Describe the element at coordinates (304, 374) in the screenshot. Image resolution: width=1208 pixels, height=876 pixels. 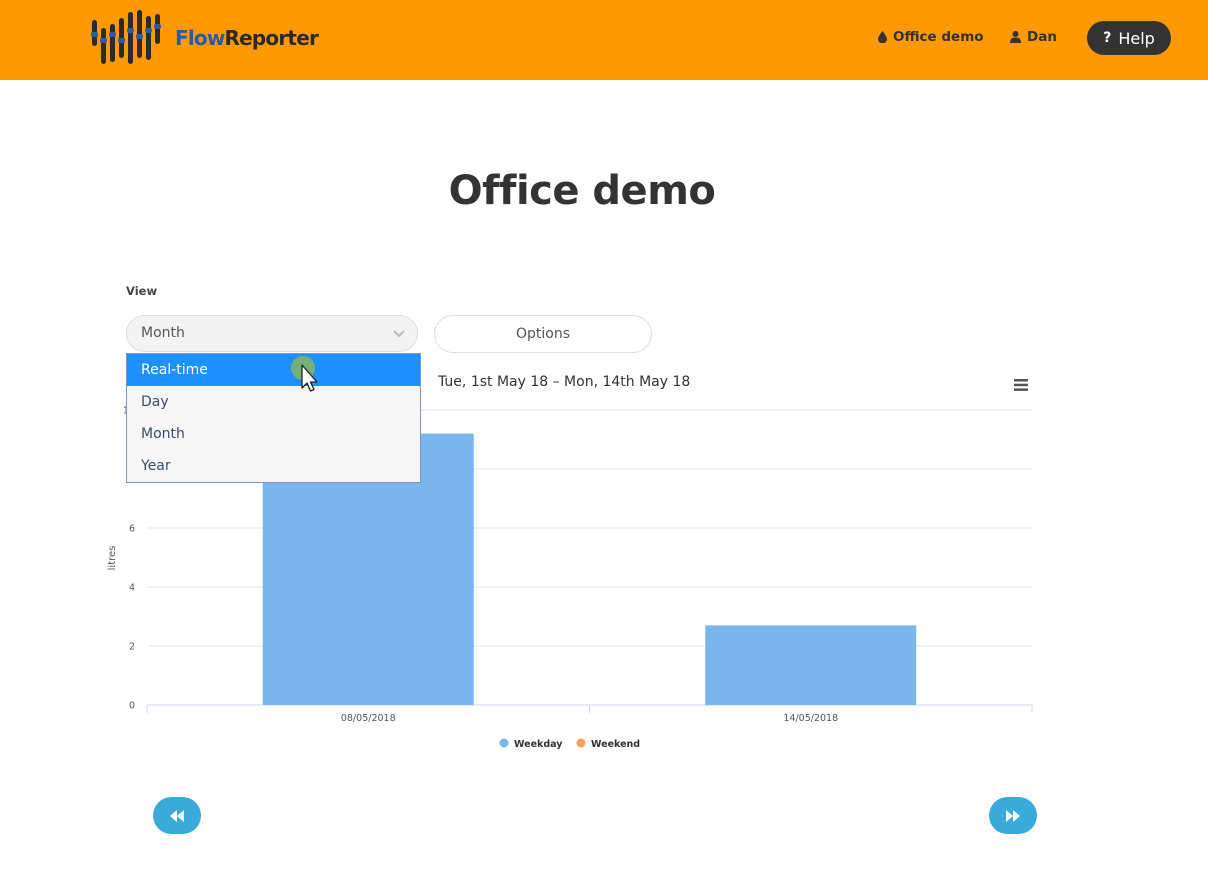
I see `mouse-pointer-icon` at that location.